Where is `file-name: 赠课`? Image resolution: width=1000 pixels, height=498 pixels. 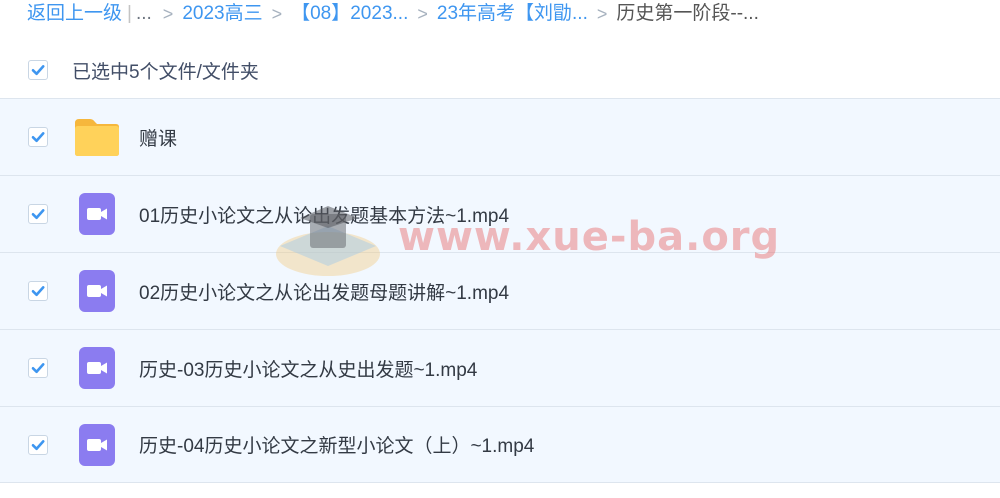
file-name: 赠课 is located at coordinates (158, 137).